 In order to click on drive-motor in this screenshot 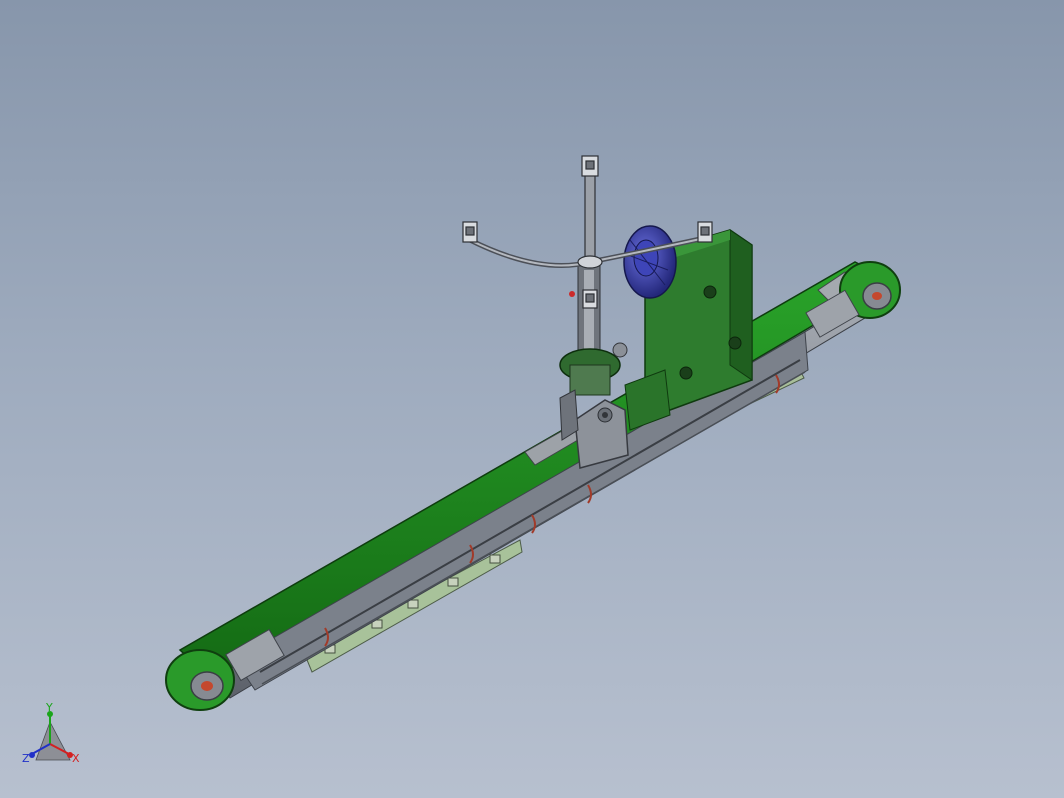, I will do `click(650, 262)`.